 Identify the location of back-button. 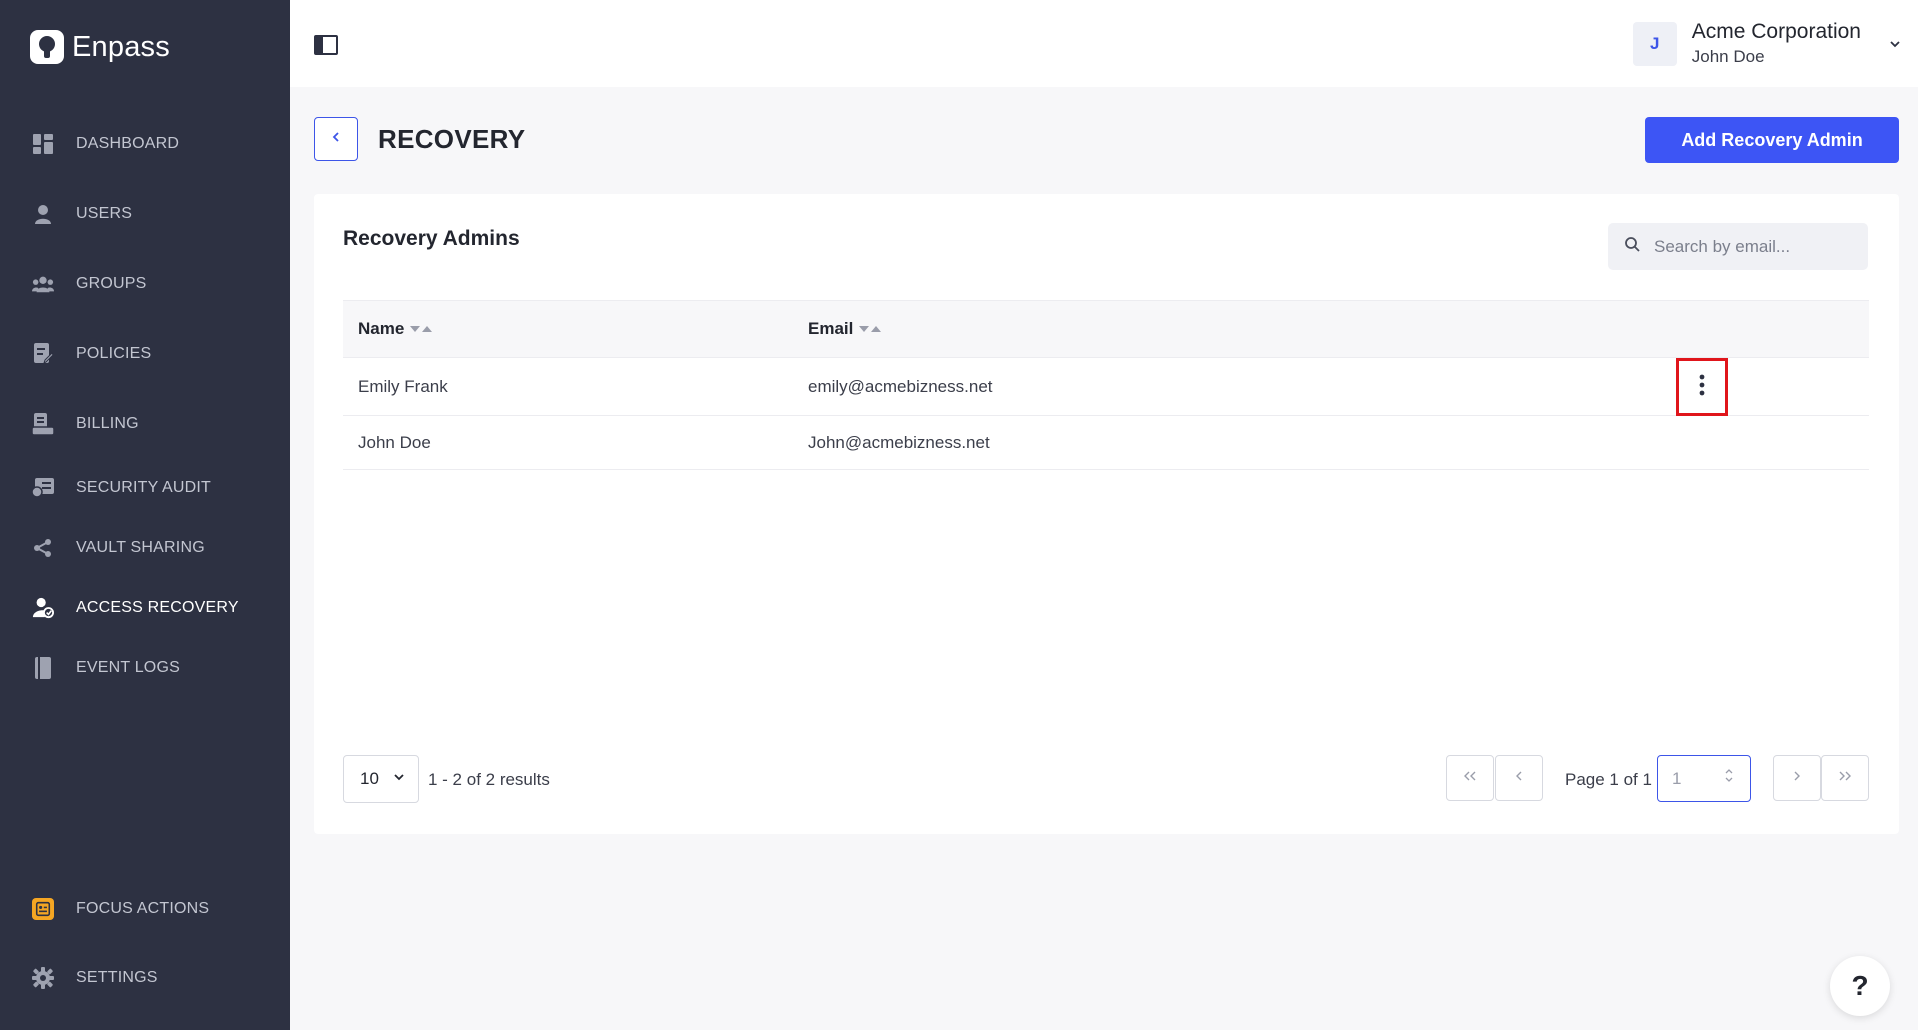
(336, 139).